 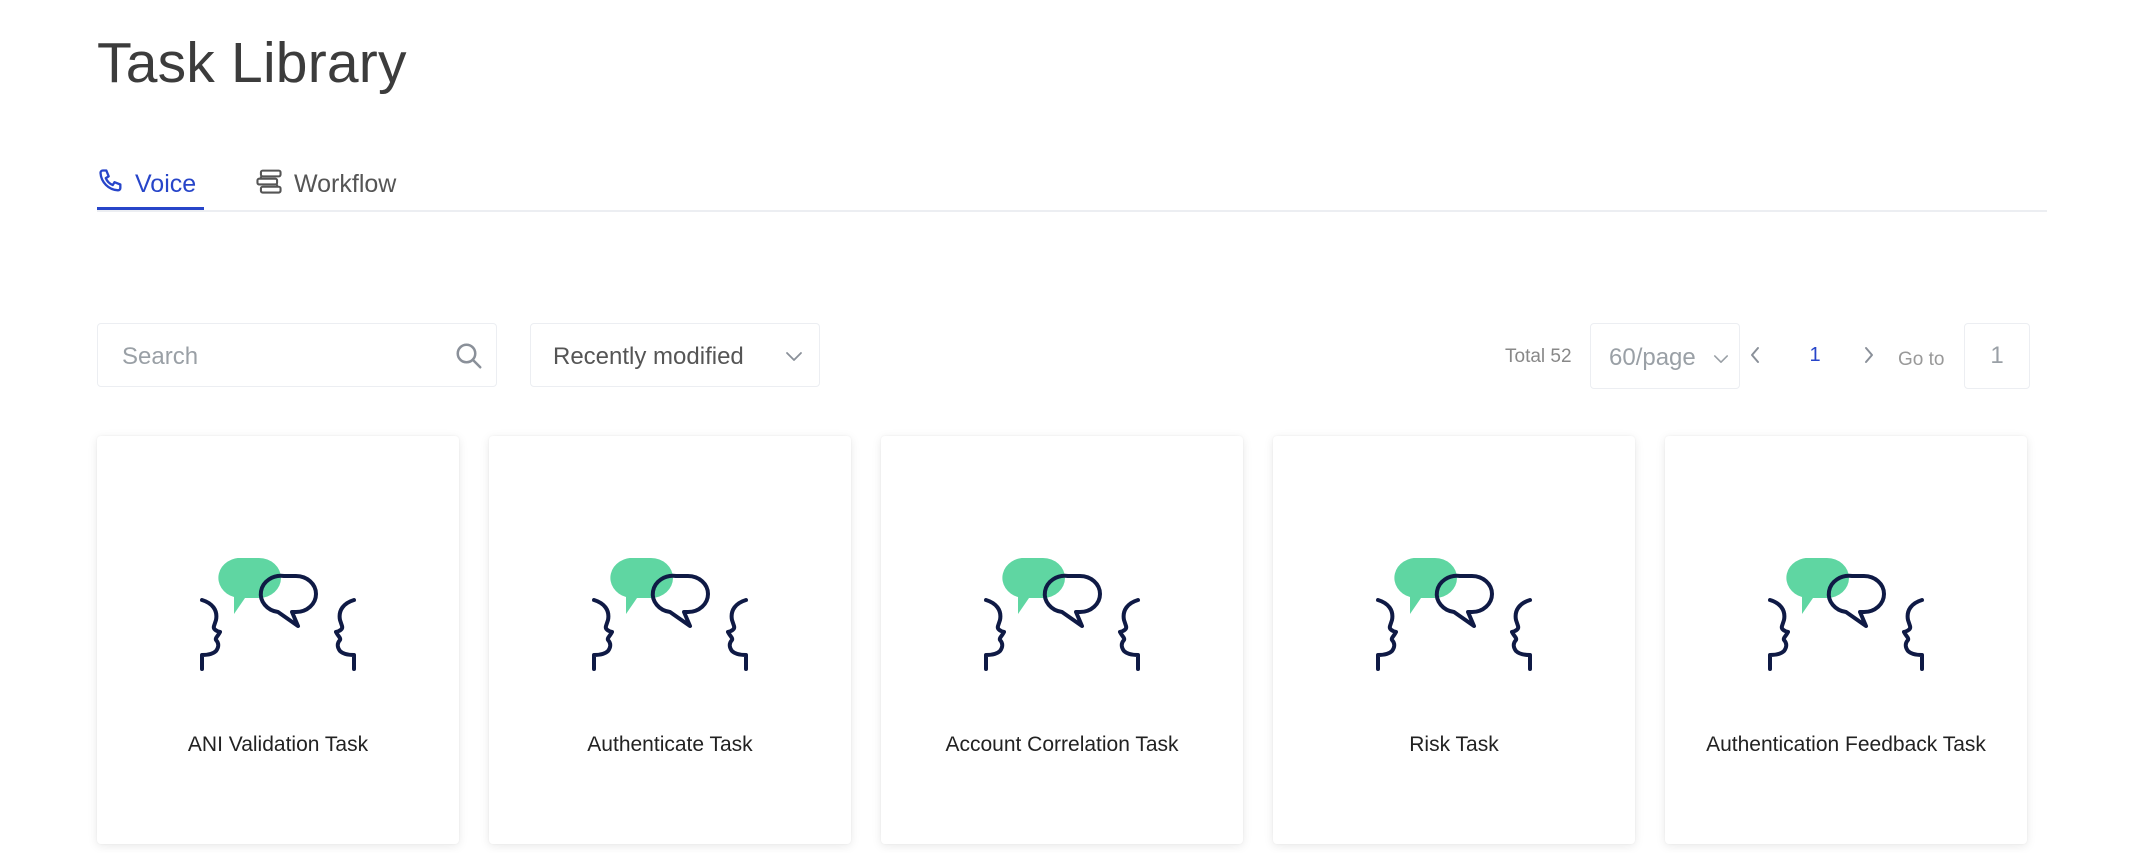 I want to click on phone-icon, so click(x=116, y=184).